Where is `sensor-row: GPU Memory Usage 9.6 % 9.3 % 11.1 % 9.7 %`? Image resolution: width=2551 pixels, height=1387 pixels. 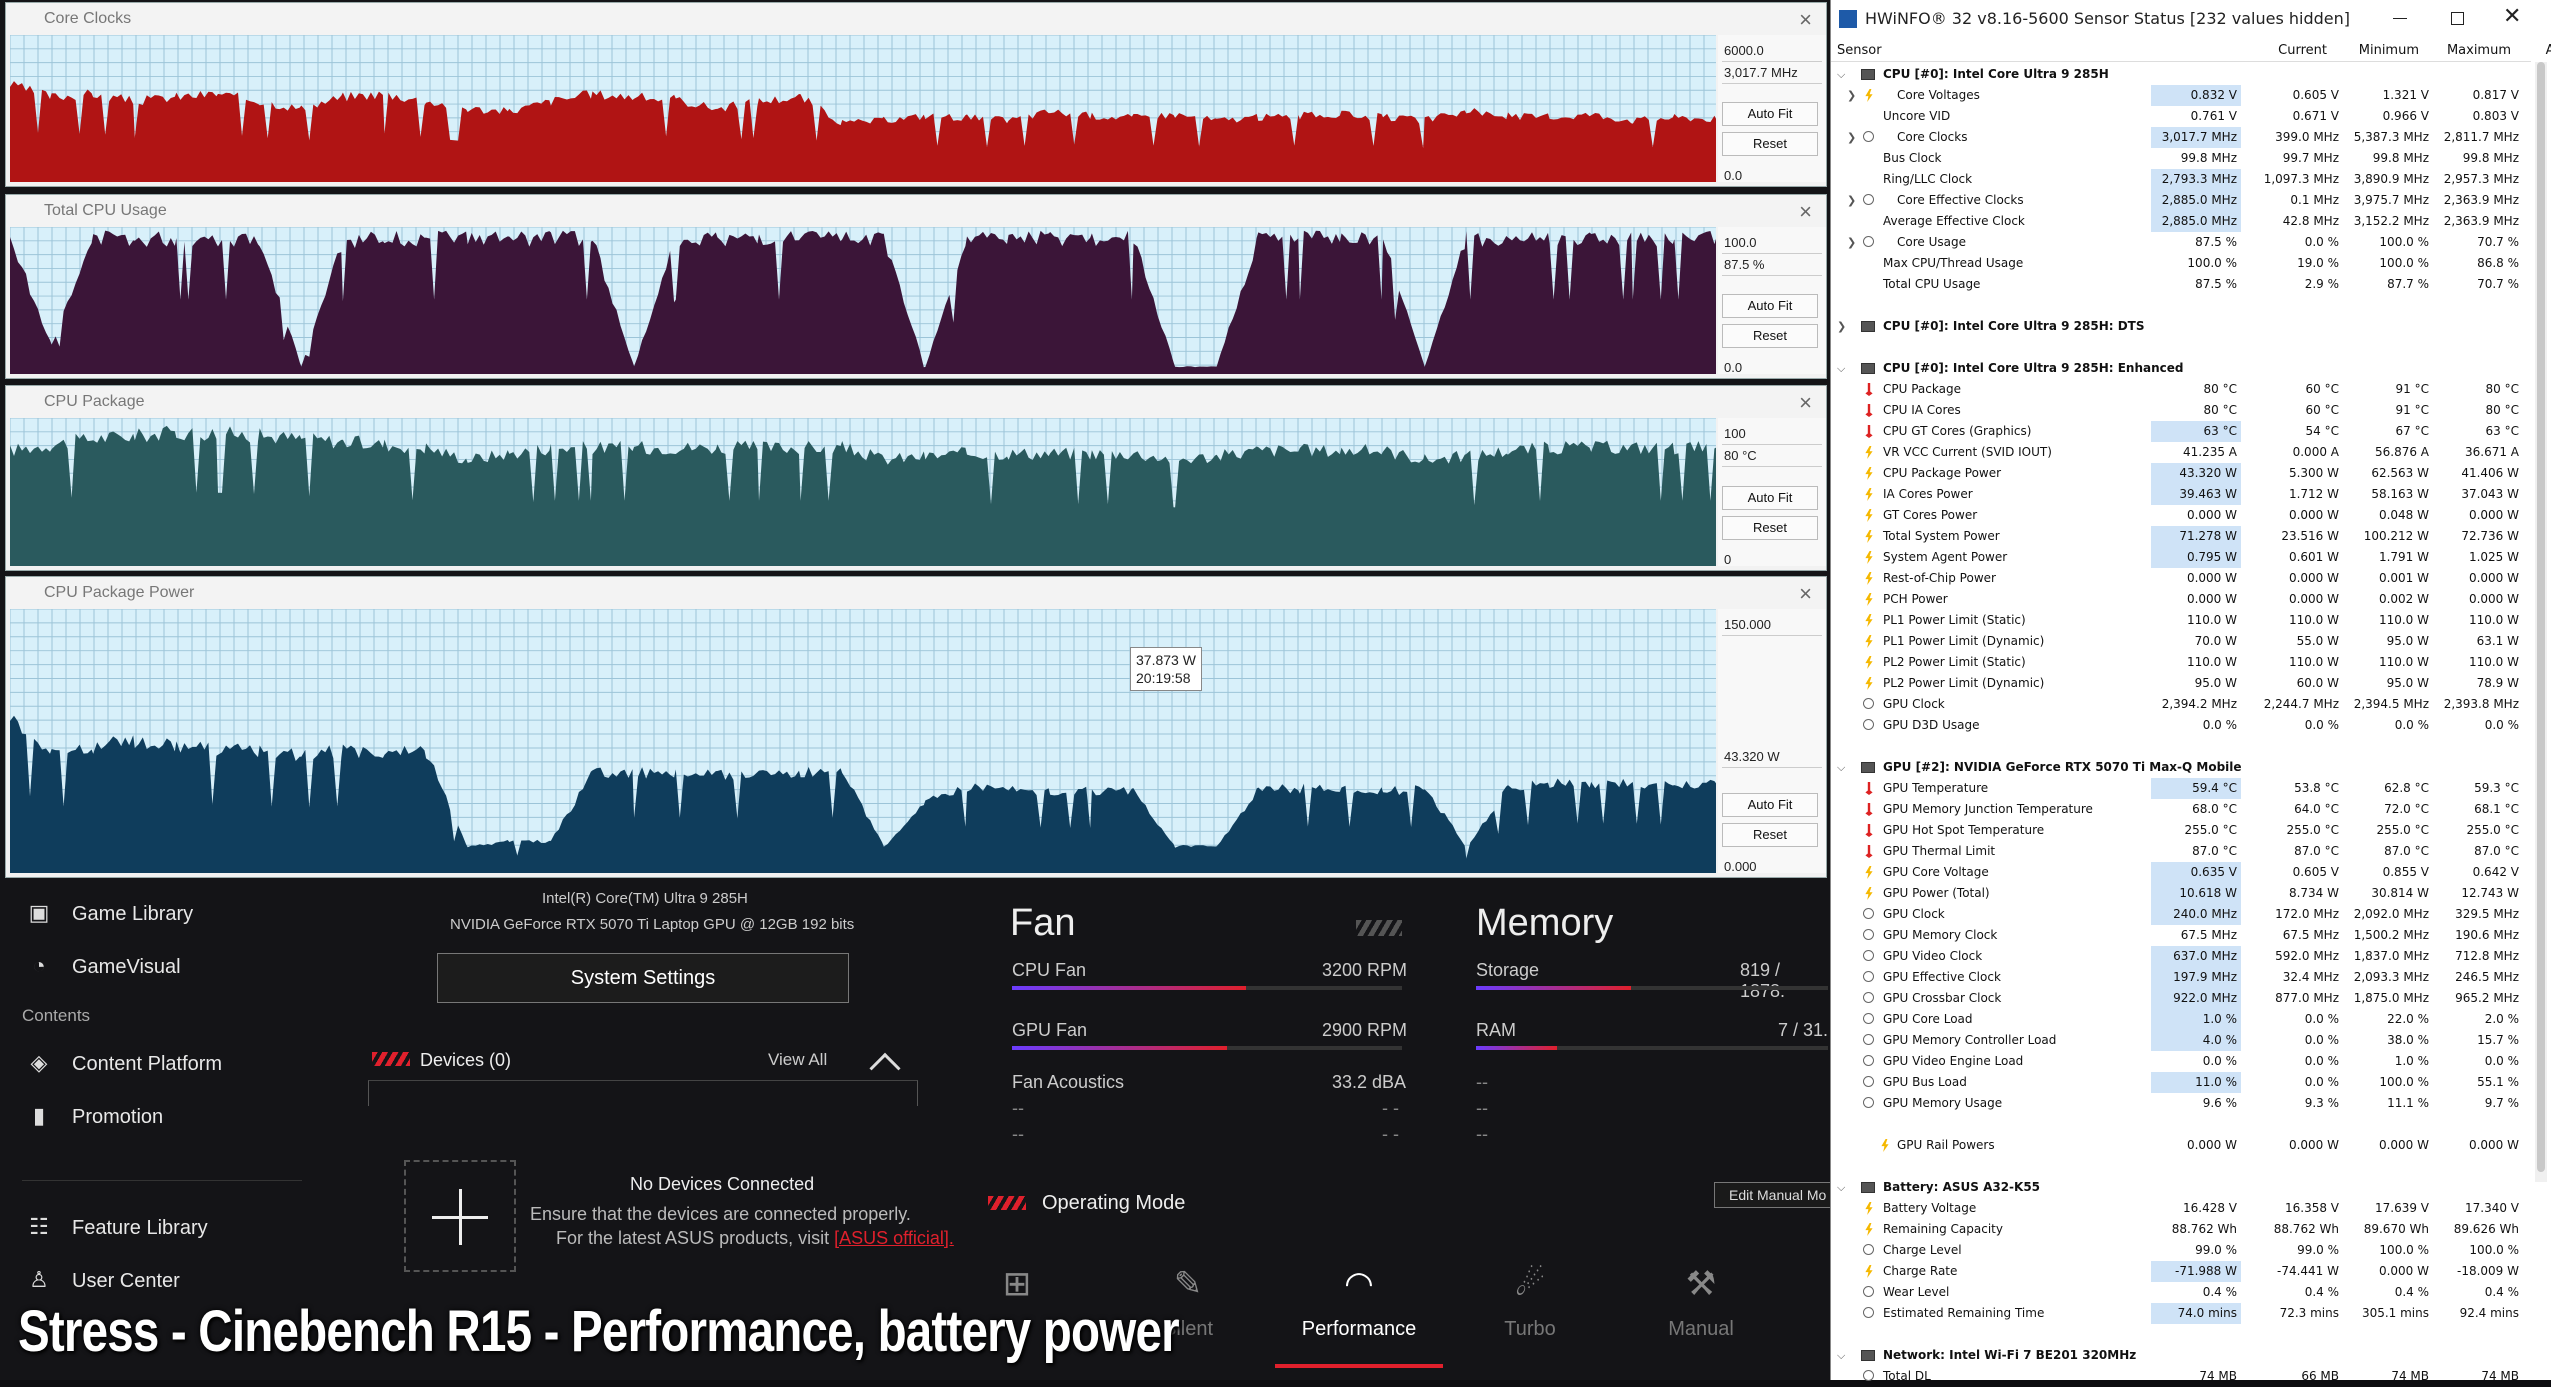
sensor-row: GPU Memory Usage 9.6 % 9.3 % 11.1 % 9.7 % is located at coordinates (2181, 1103).